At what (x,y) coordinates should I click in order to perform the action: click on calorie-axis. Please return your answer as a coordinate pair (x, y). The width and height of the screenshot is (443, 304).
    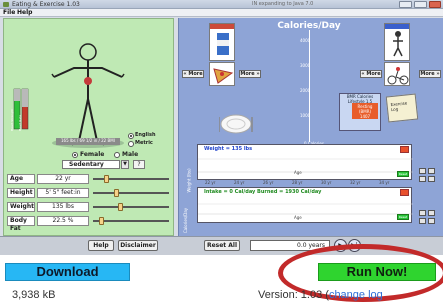
    Looking at the image, I should click on (309, 86).